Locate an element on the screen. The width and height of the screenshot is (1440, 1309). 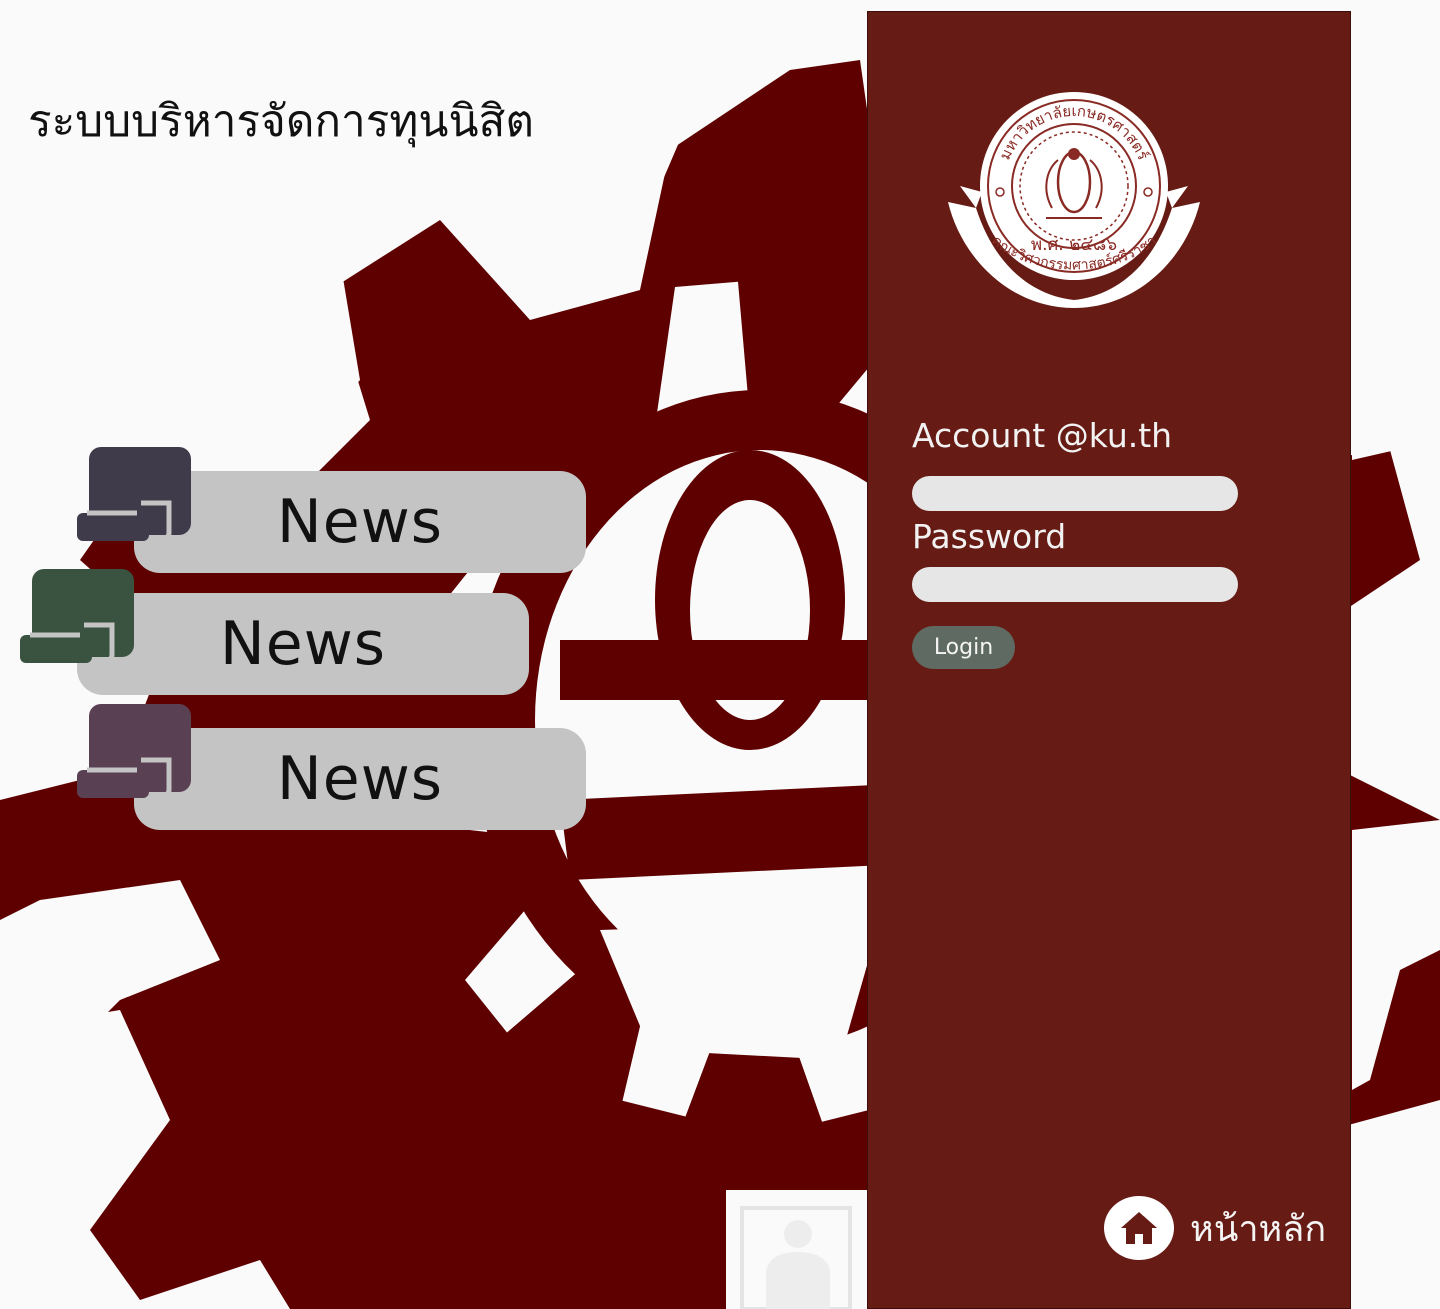
news-button-2: News is located at coordinates (303, 644).